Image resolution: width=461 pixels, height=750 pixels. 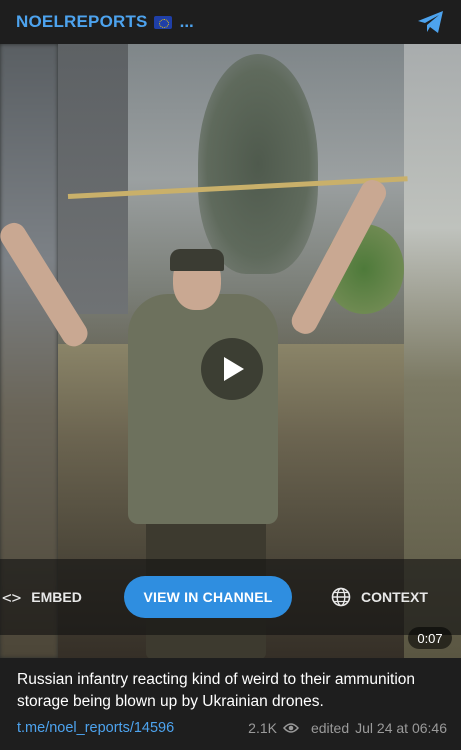 I want to click on view-in-channel-button: VIEW IN CHANNEL, so click(x=208, y=597).